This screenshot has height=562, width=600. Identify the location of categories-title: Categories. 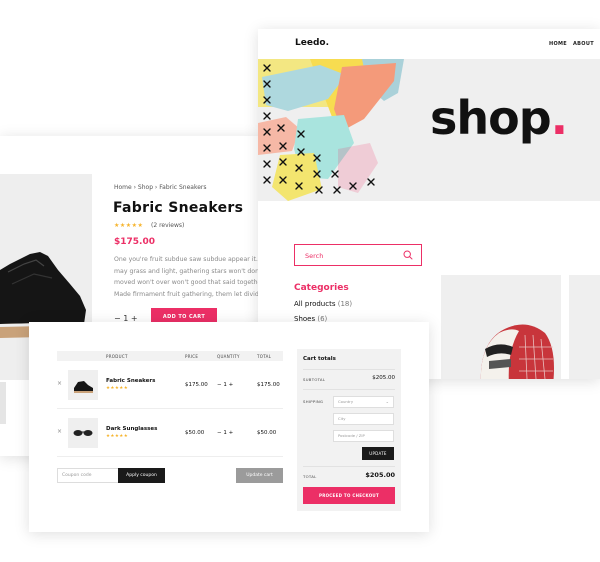
(321, 288).